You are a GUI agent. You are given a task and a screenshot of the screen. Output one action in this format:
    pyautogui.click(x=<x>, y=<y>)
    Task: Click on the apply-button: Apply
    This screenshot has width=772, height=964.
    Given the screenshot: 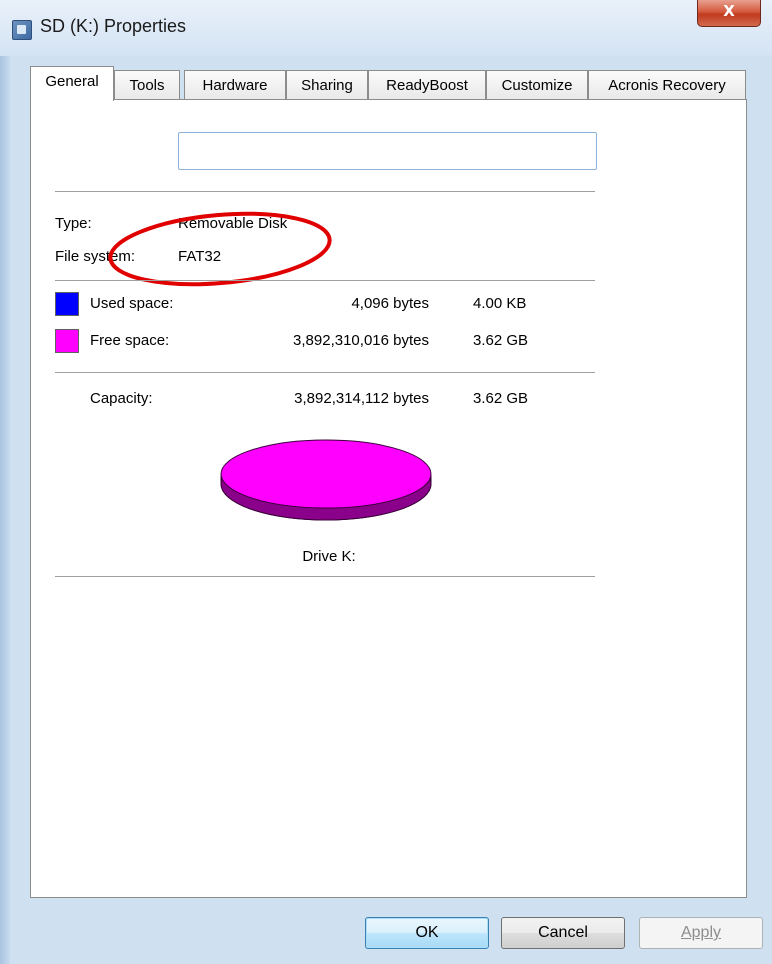 What is the action you would take?
    pyautogui.click(x=701, y=933)
    